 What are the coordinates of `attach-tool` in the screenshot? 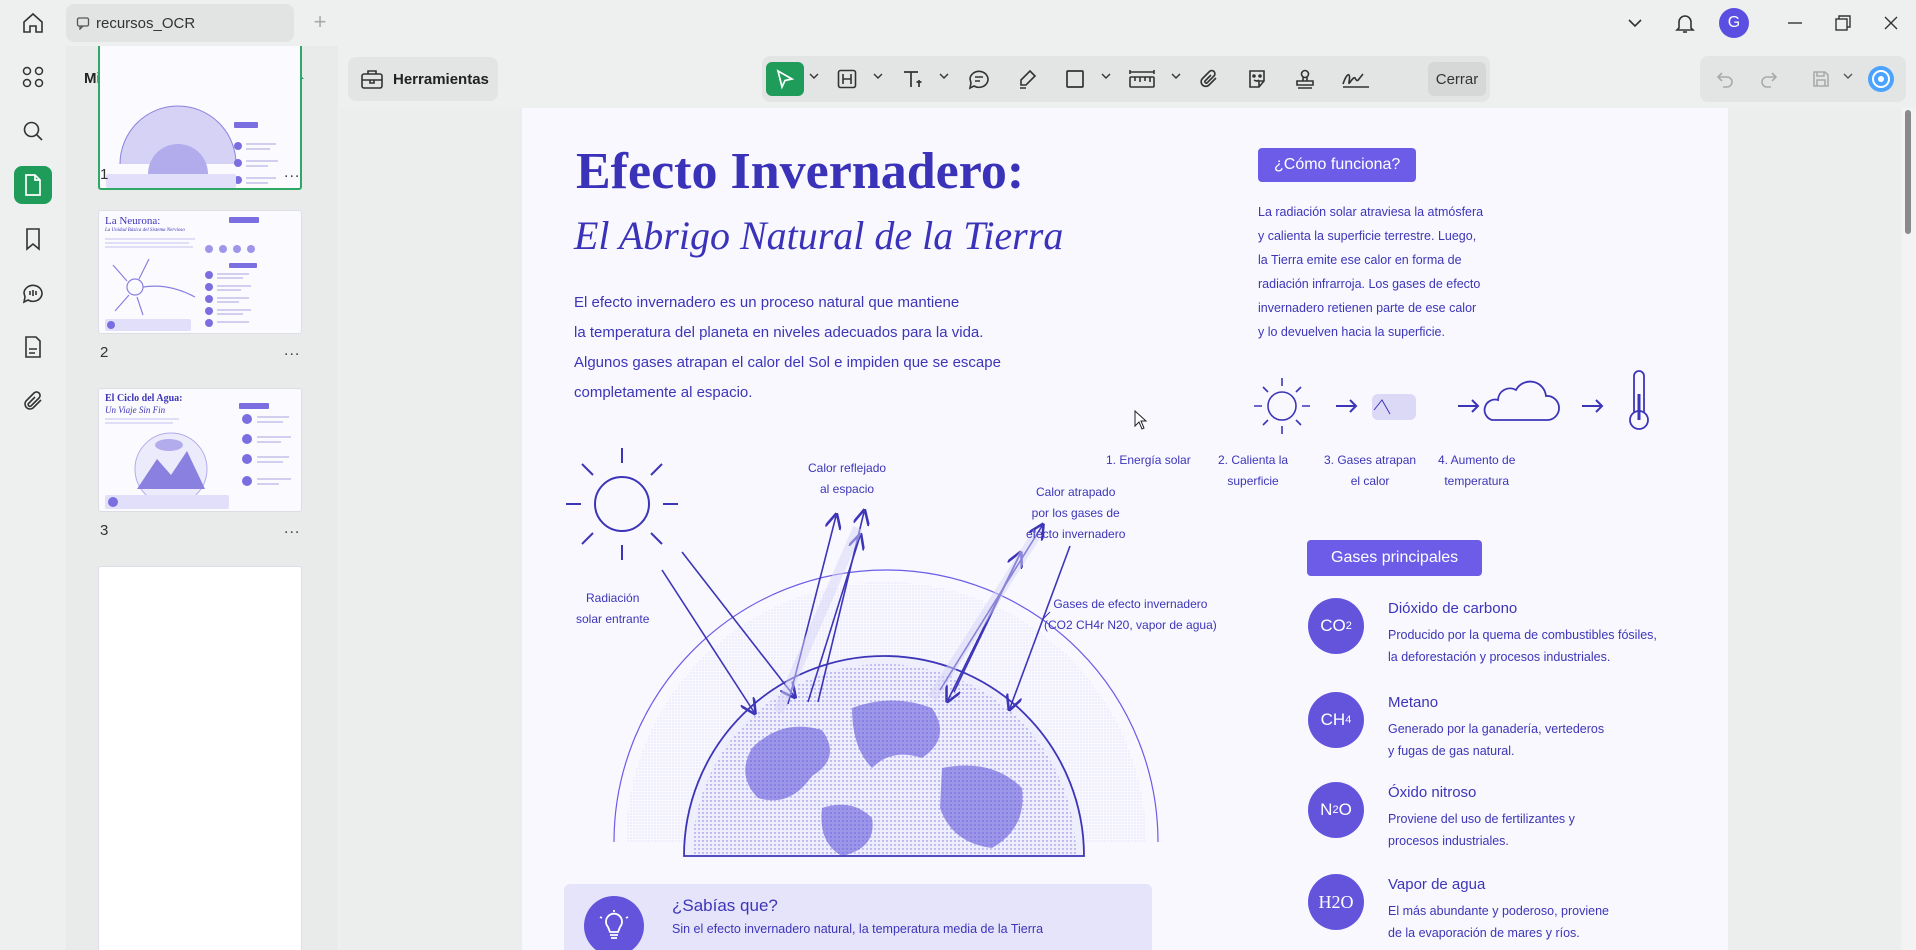 It's located at (1209, 79).